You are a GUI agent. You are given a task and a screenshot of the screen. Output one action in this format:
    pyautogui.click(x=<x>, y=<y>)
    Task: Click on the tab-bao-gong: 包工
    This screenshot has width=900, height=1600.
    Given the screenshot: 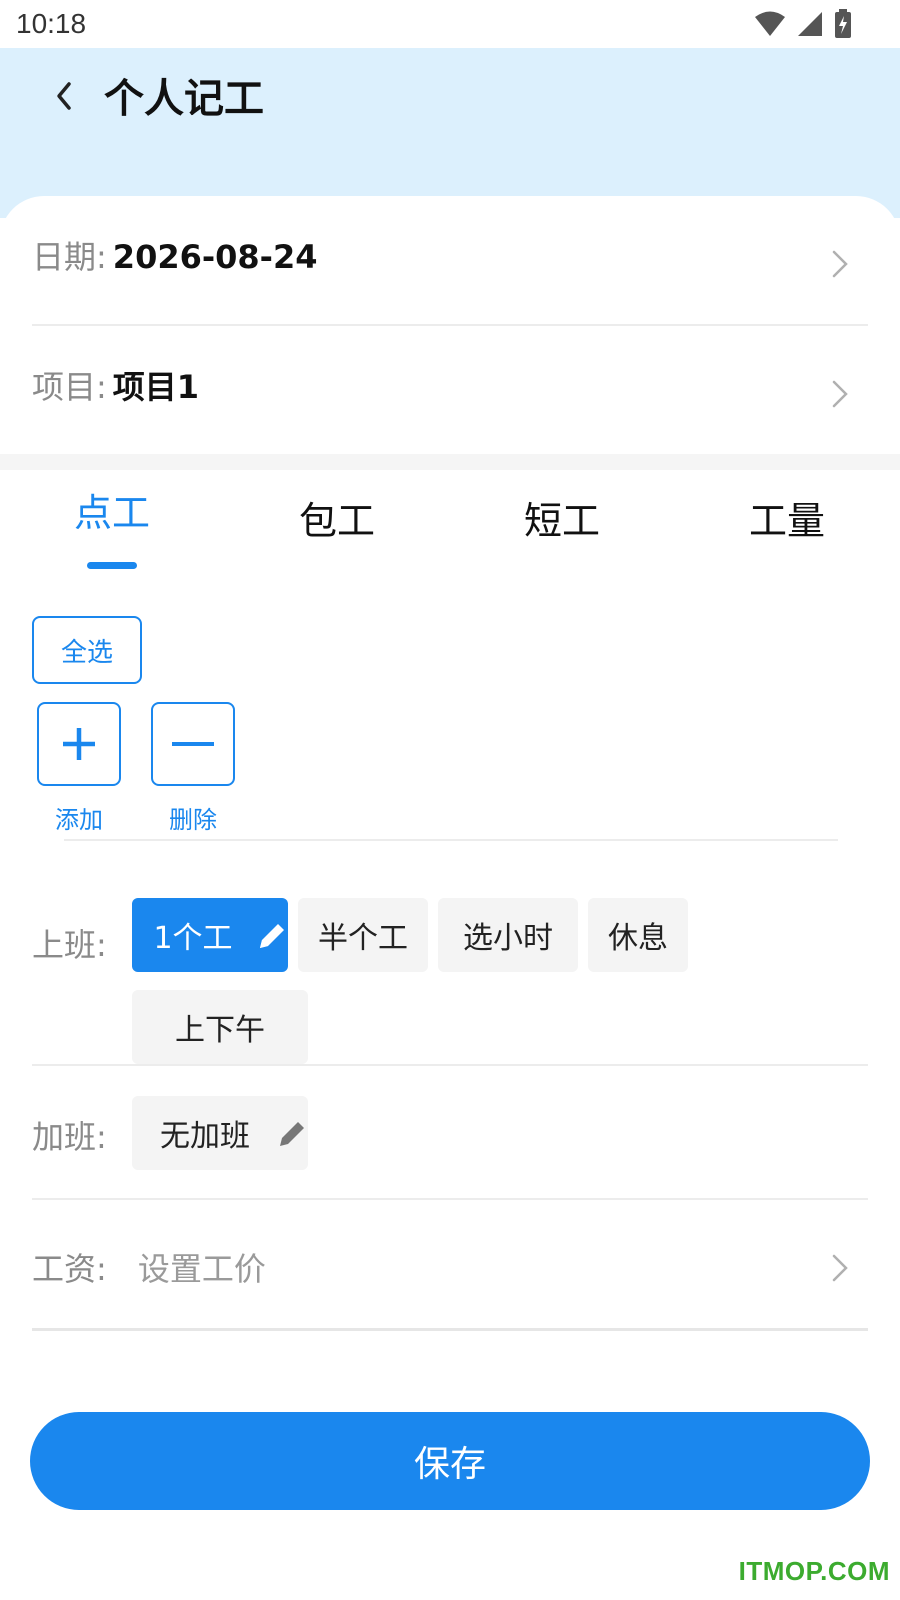 What is the action you would take?
    pyautogui.click(x=337, y=517)
    